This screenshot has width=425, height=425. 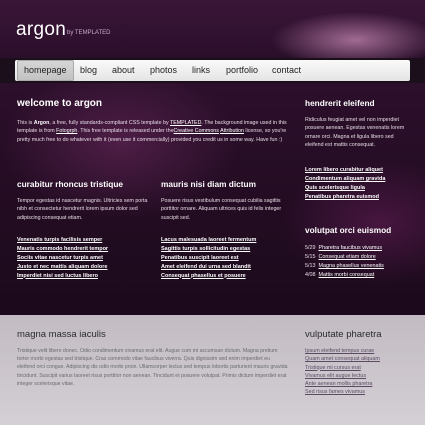 I want to click on dated-link: Consequat etiam dolore, so click(x=347, y=257).